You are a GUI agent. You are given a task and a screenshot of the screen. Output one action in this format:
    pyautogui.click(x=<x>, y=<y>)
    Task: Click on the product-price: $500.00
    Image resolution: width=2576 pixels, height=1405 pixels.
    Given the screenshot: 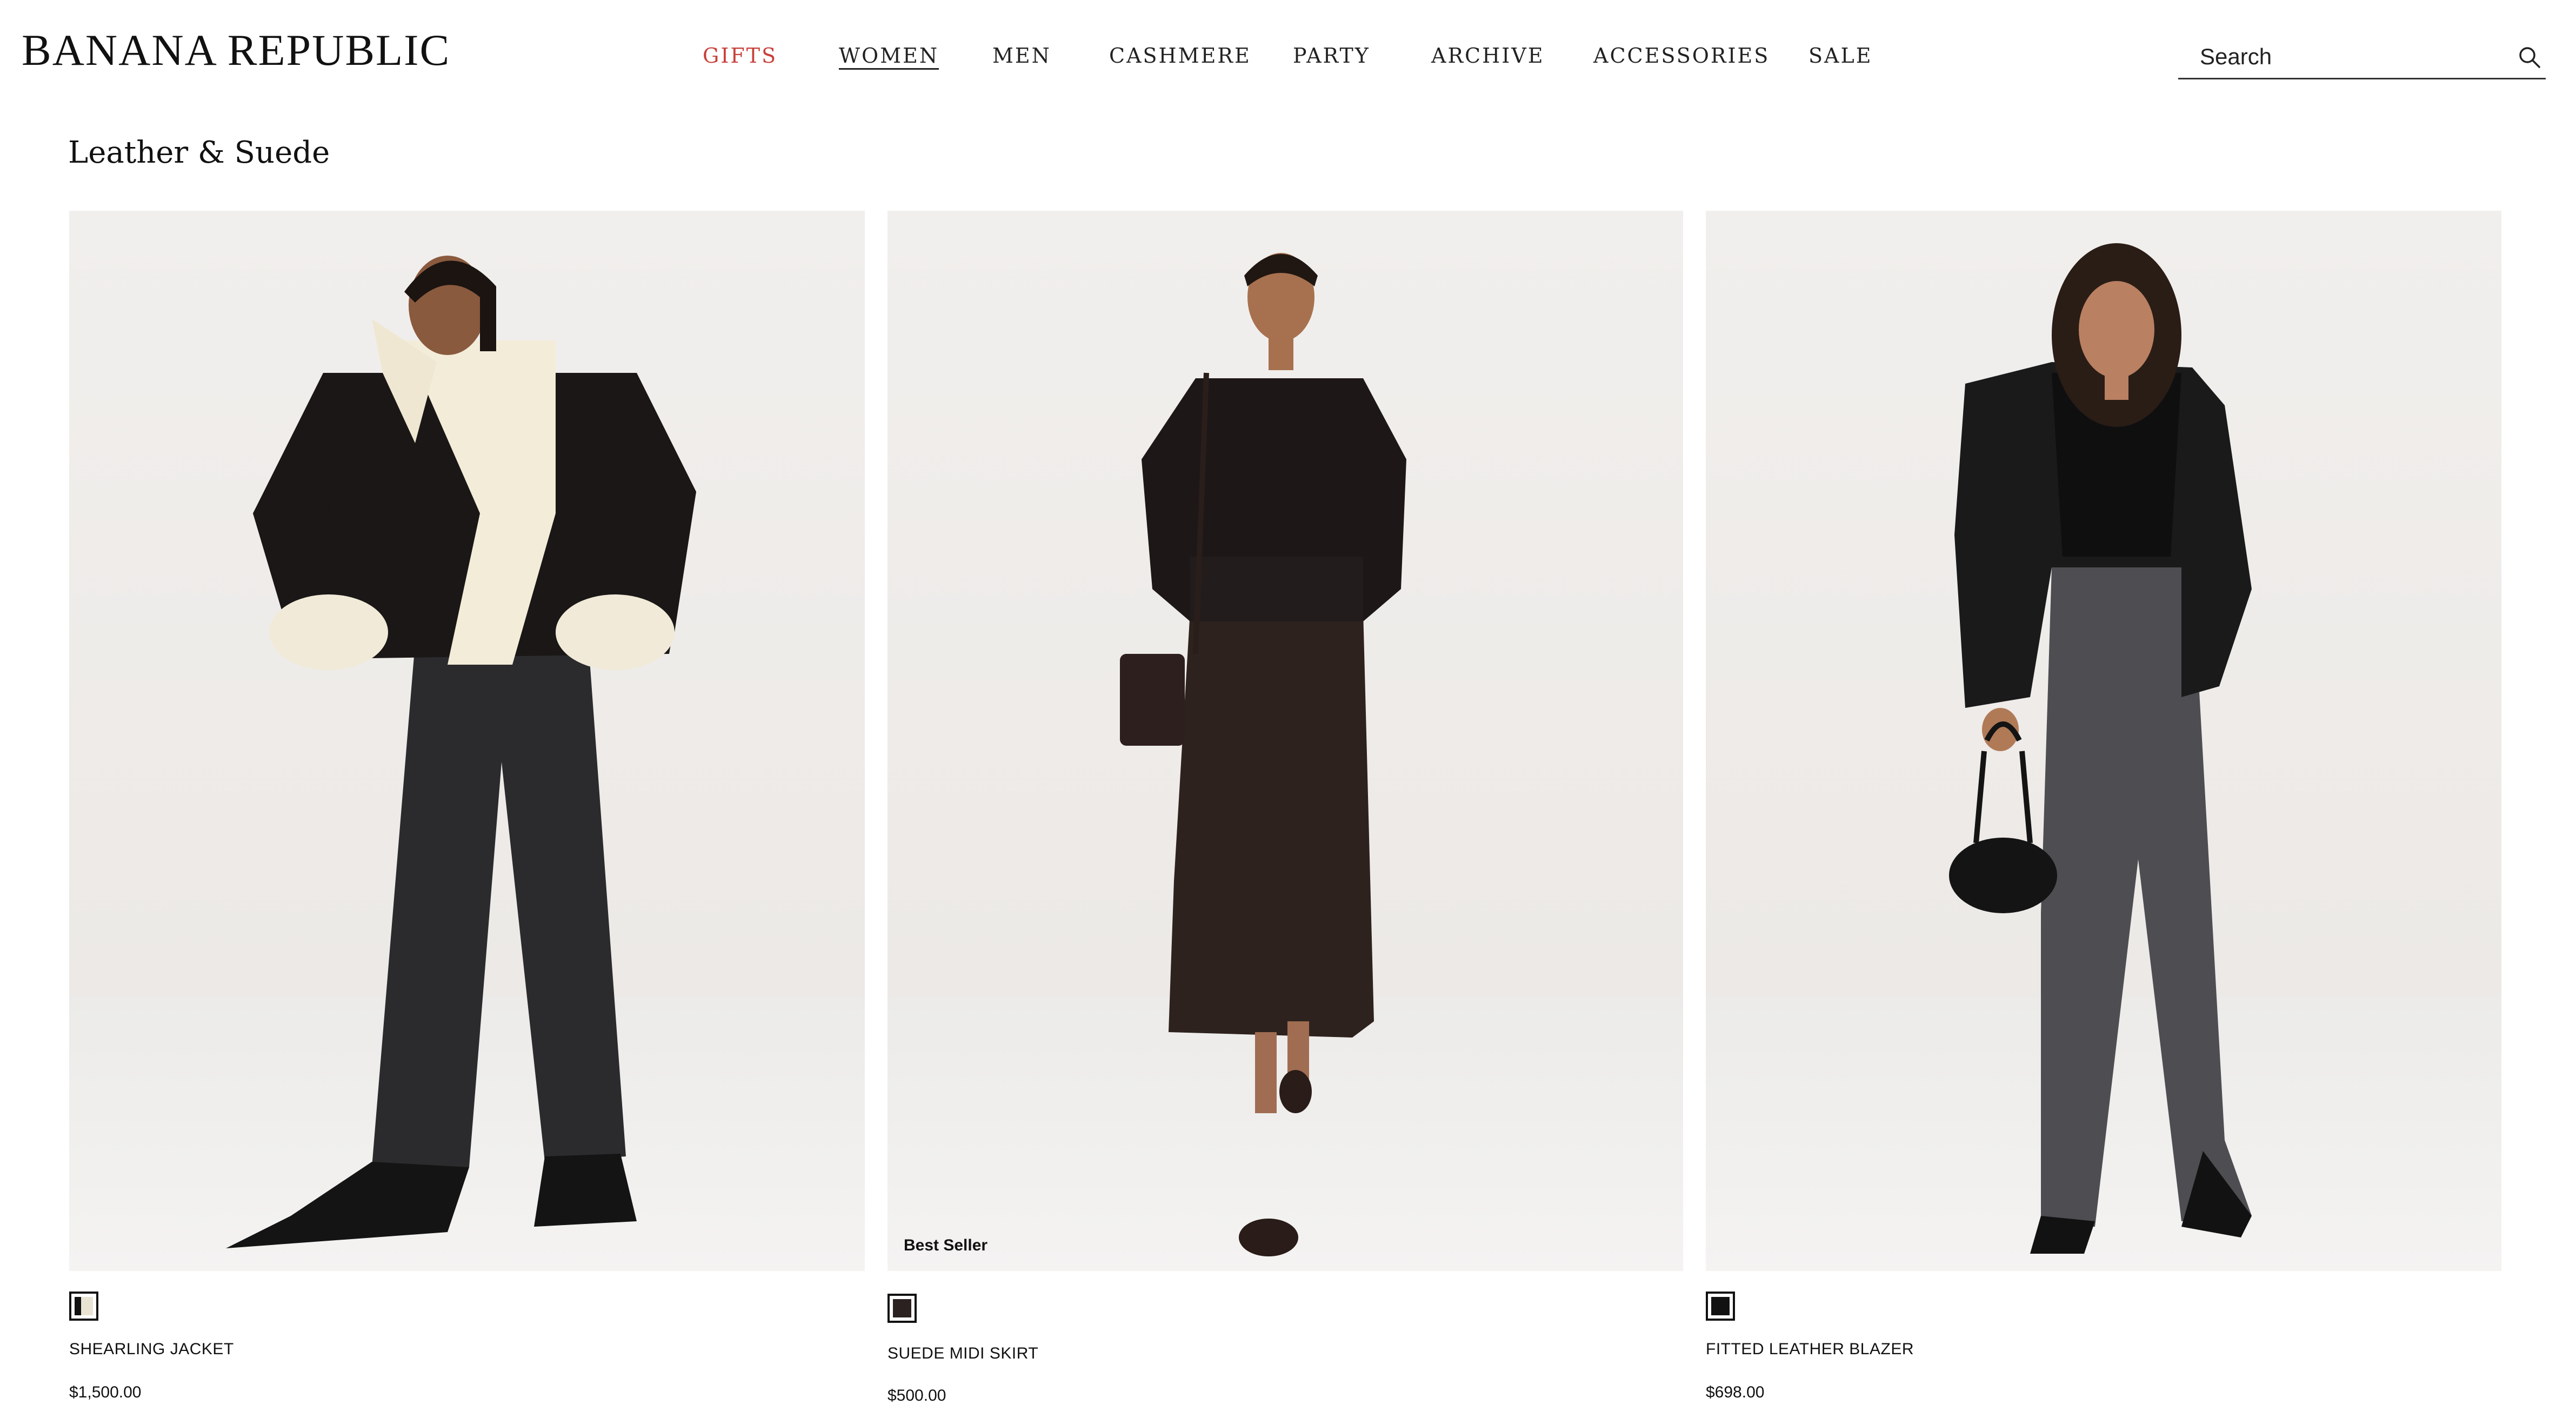 What is the action you would take?
    pyautogui.click(x=916, y=1395)
    